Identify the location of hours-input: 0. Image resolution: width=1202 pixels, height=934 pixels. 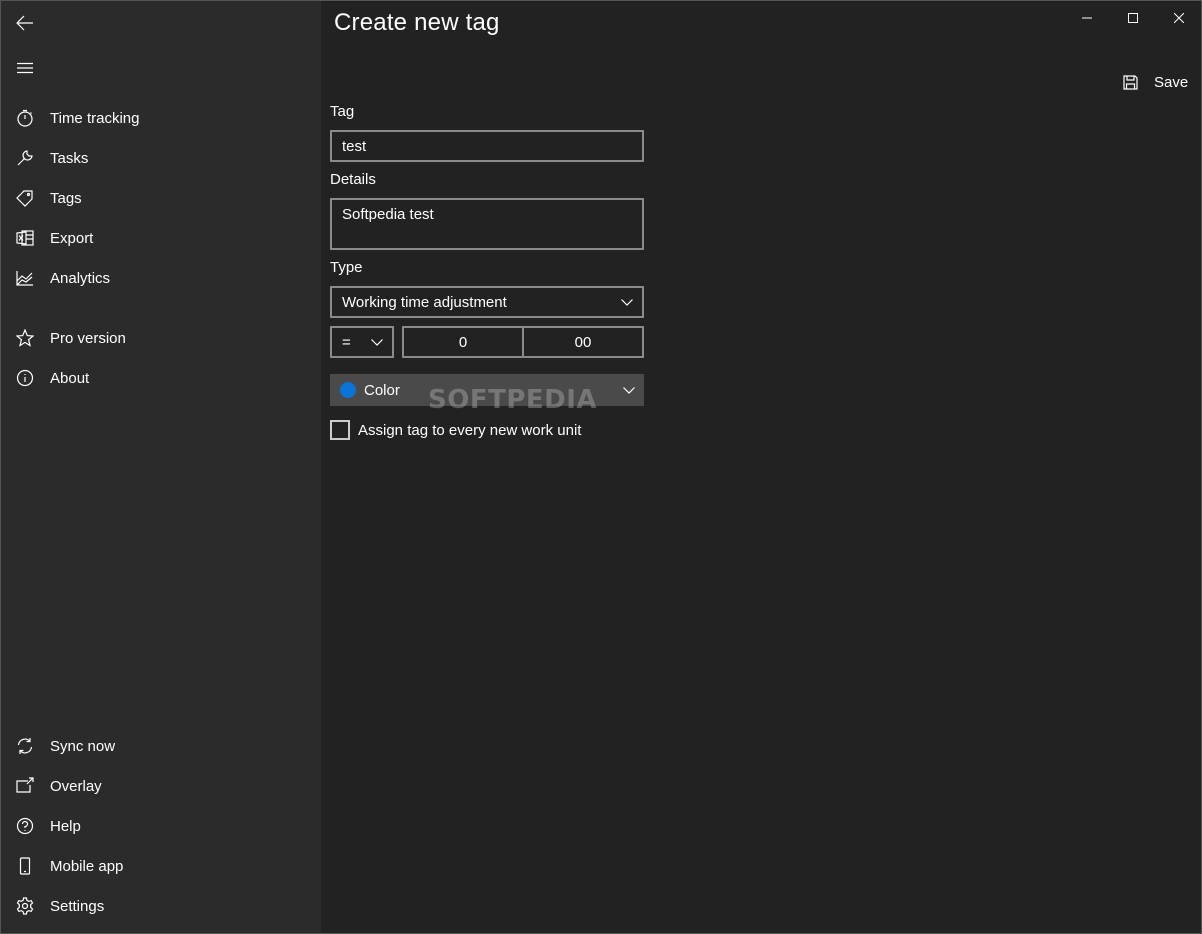
(463, 342).